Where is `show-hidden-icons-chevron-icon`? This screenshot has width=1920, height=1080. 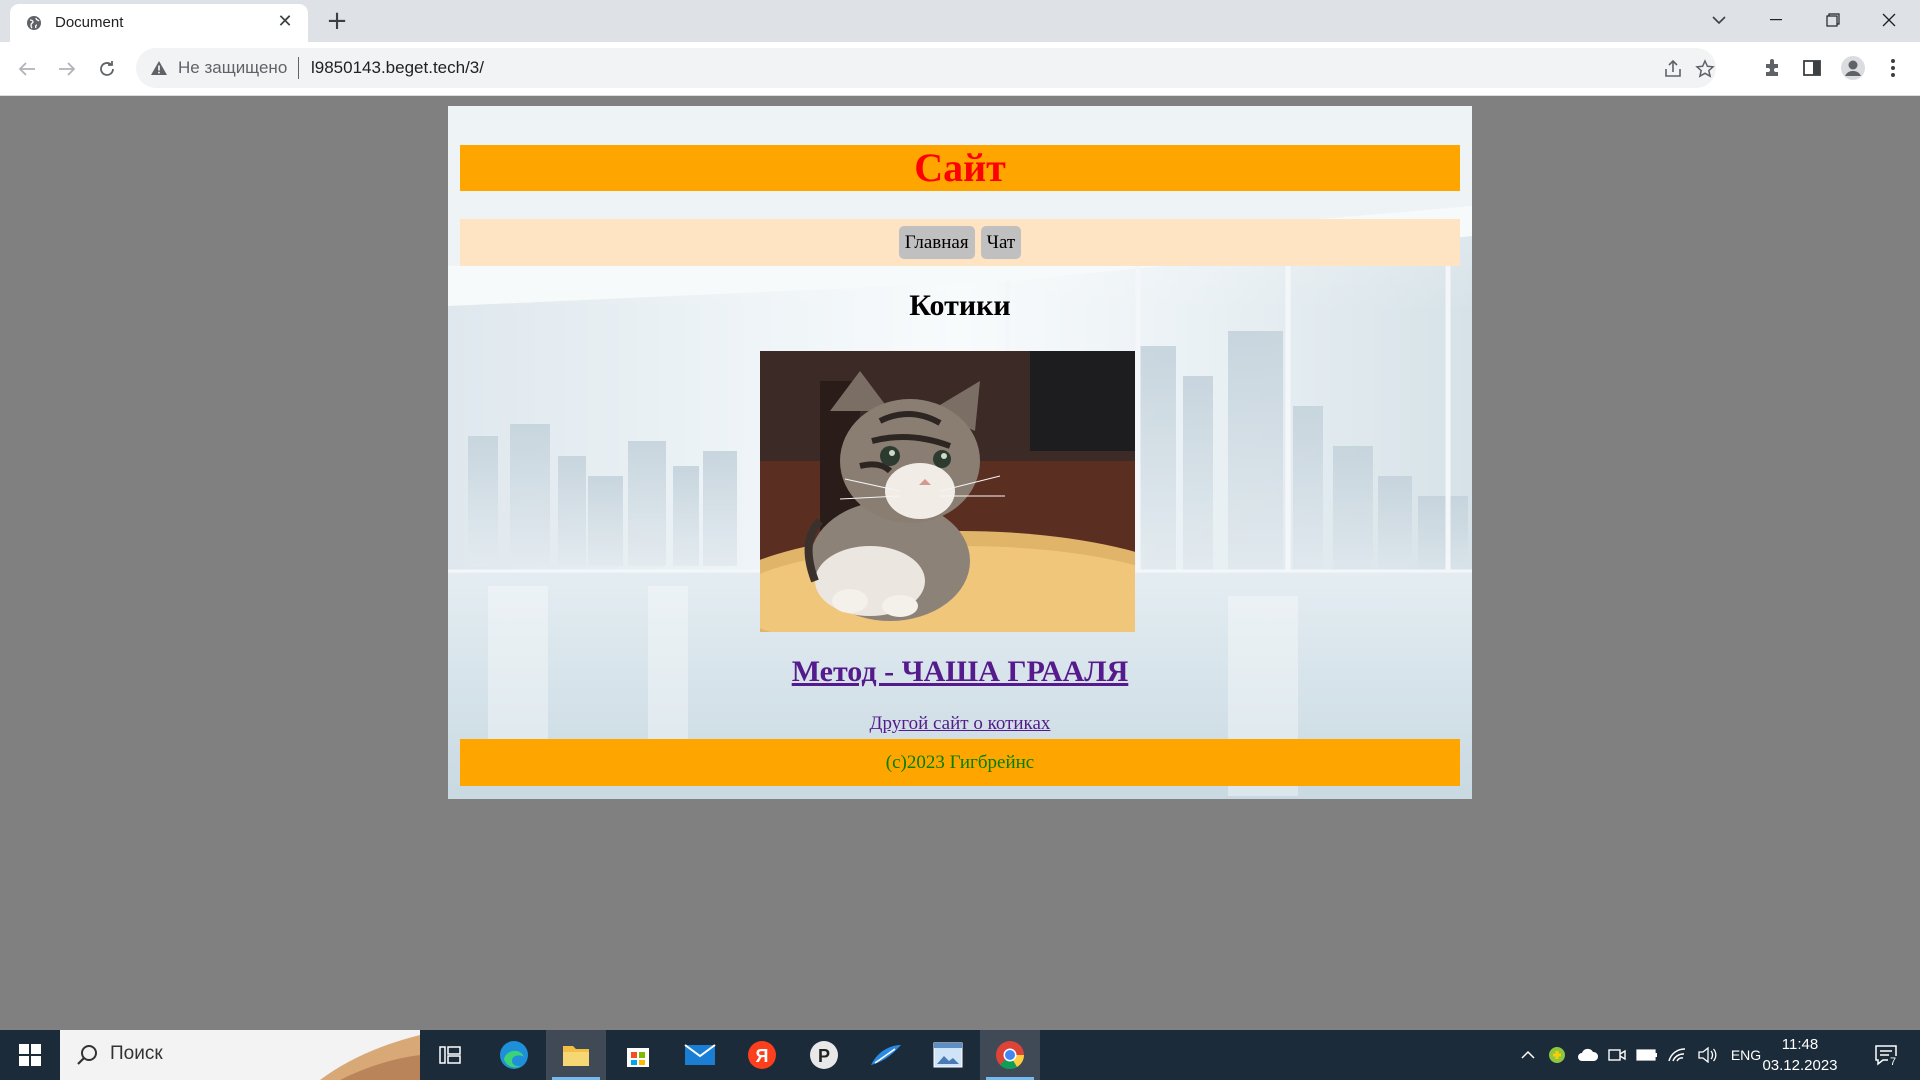 show-hidden-icons-chevron-icon is located at coordinates (1528, 1055).